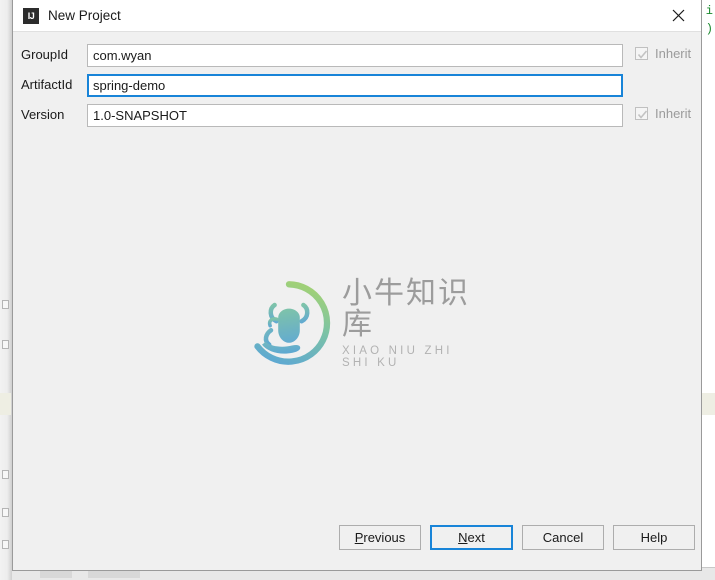 The image size is (715, 580). I want to click on watermark-text: 小牛知识库 XIAO NIU ZHI SHI KU, so click(410, 322).